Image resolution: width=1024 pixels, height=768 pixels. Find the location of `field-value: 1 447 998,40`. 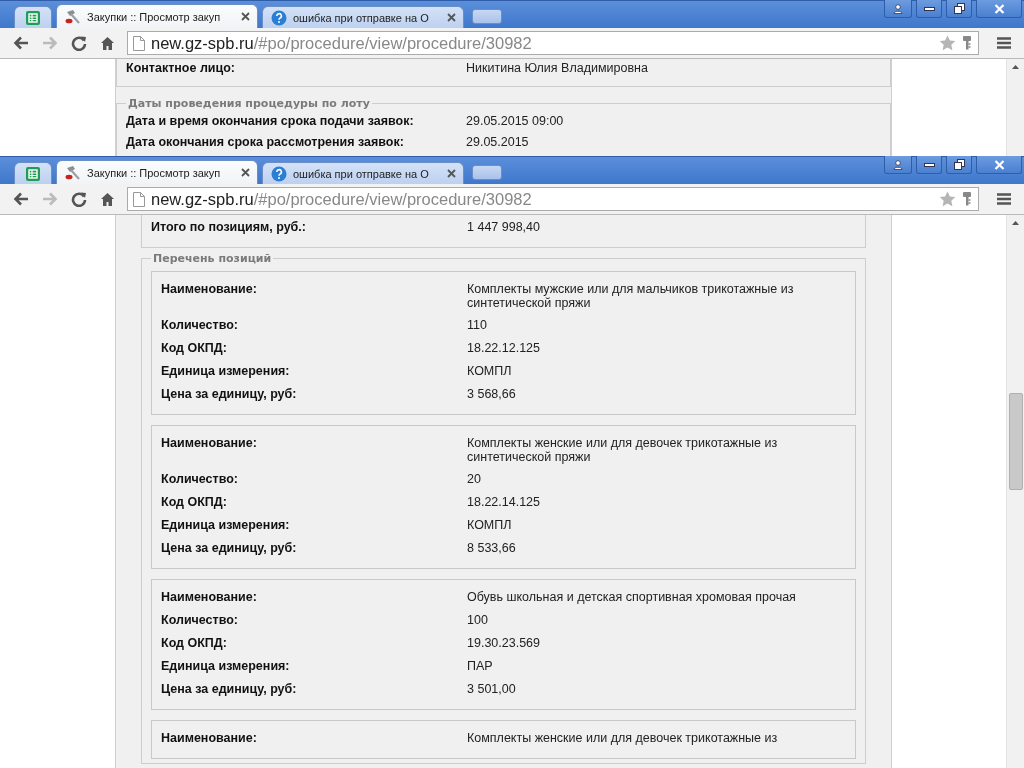

field-value: 1 447 998,40 is located at coordinates (504, 227).